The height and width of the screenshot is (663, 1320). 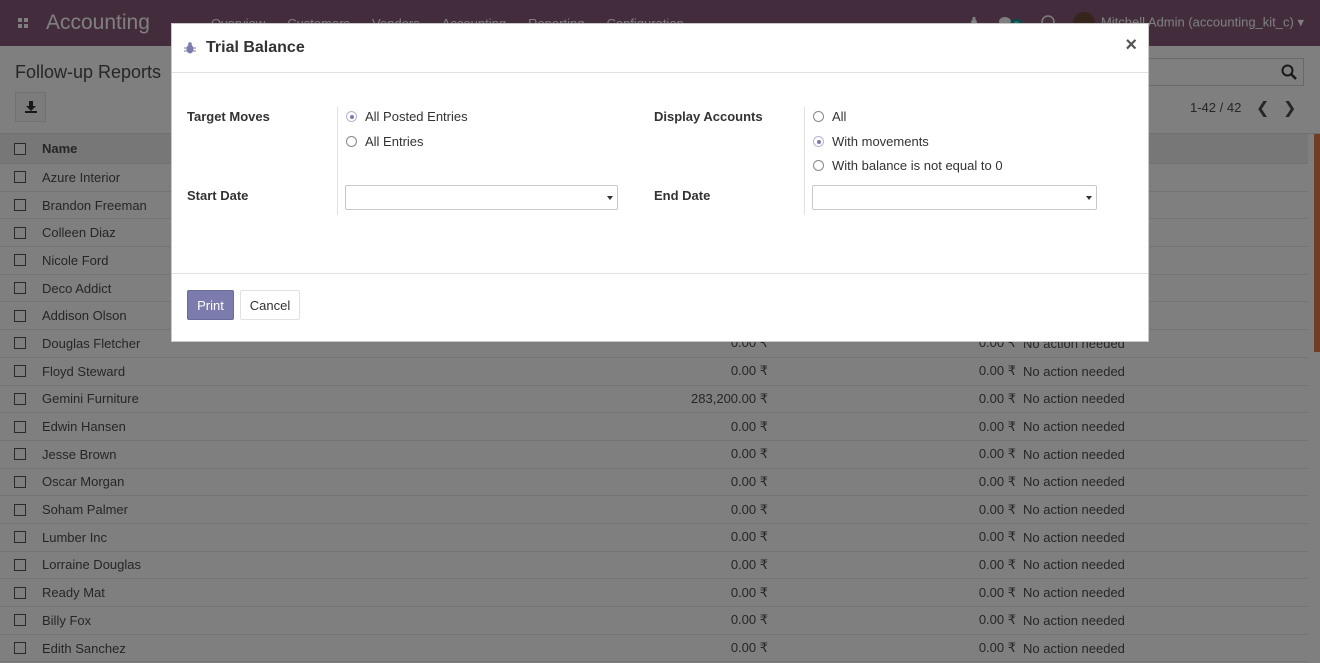 I want to click on cancel-button: Cancel, so click(x=270, y=305).